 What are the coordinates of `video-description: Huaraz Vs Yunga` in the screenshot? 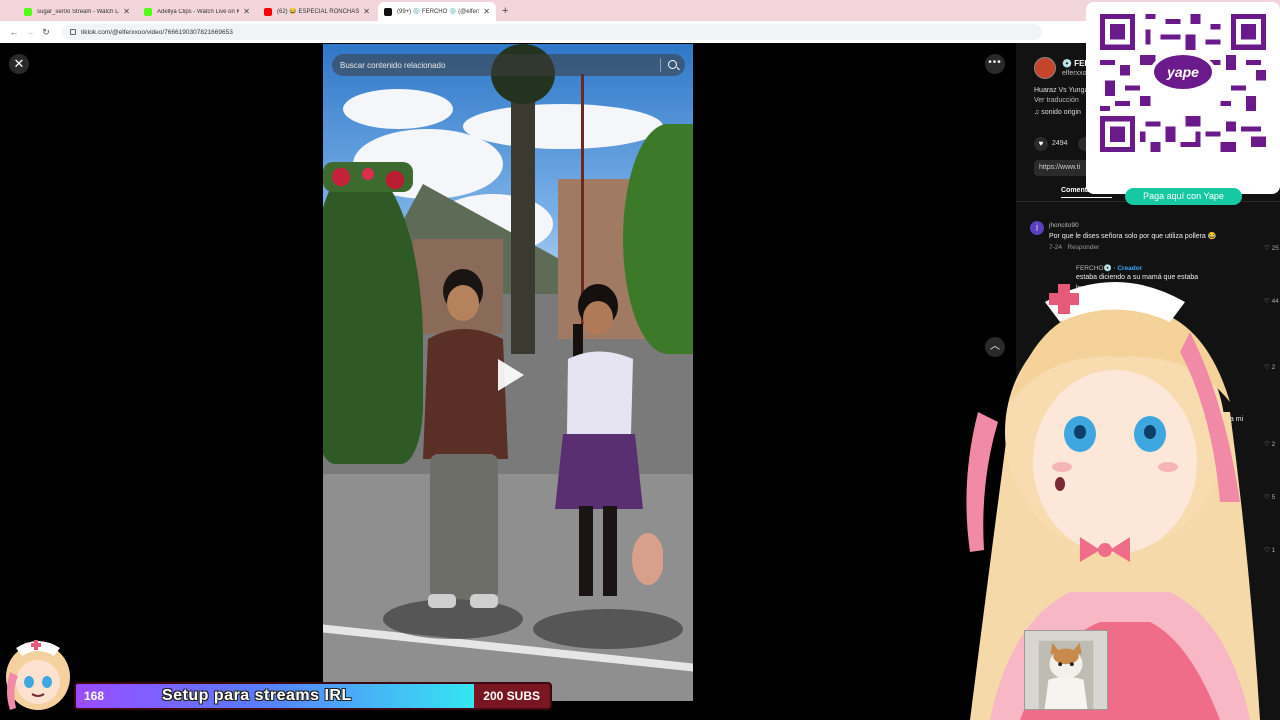 It's located at (1061, 90).